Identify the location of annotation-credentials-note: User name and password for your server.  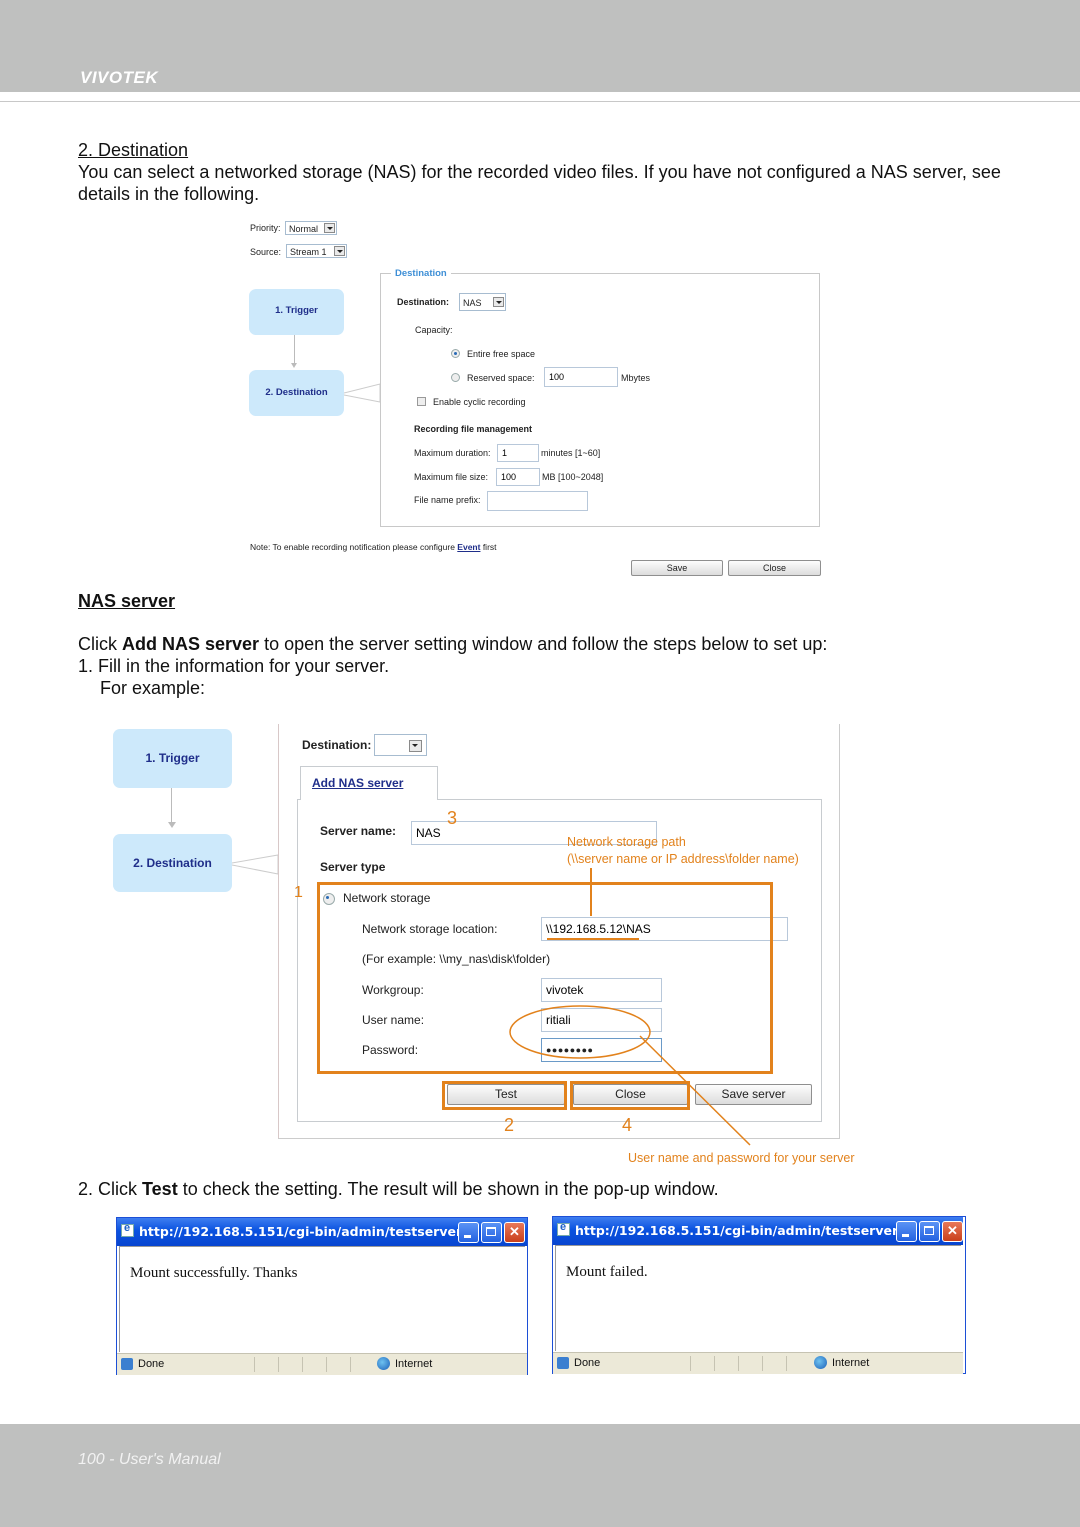
(741, 1158).